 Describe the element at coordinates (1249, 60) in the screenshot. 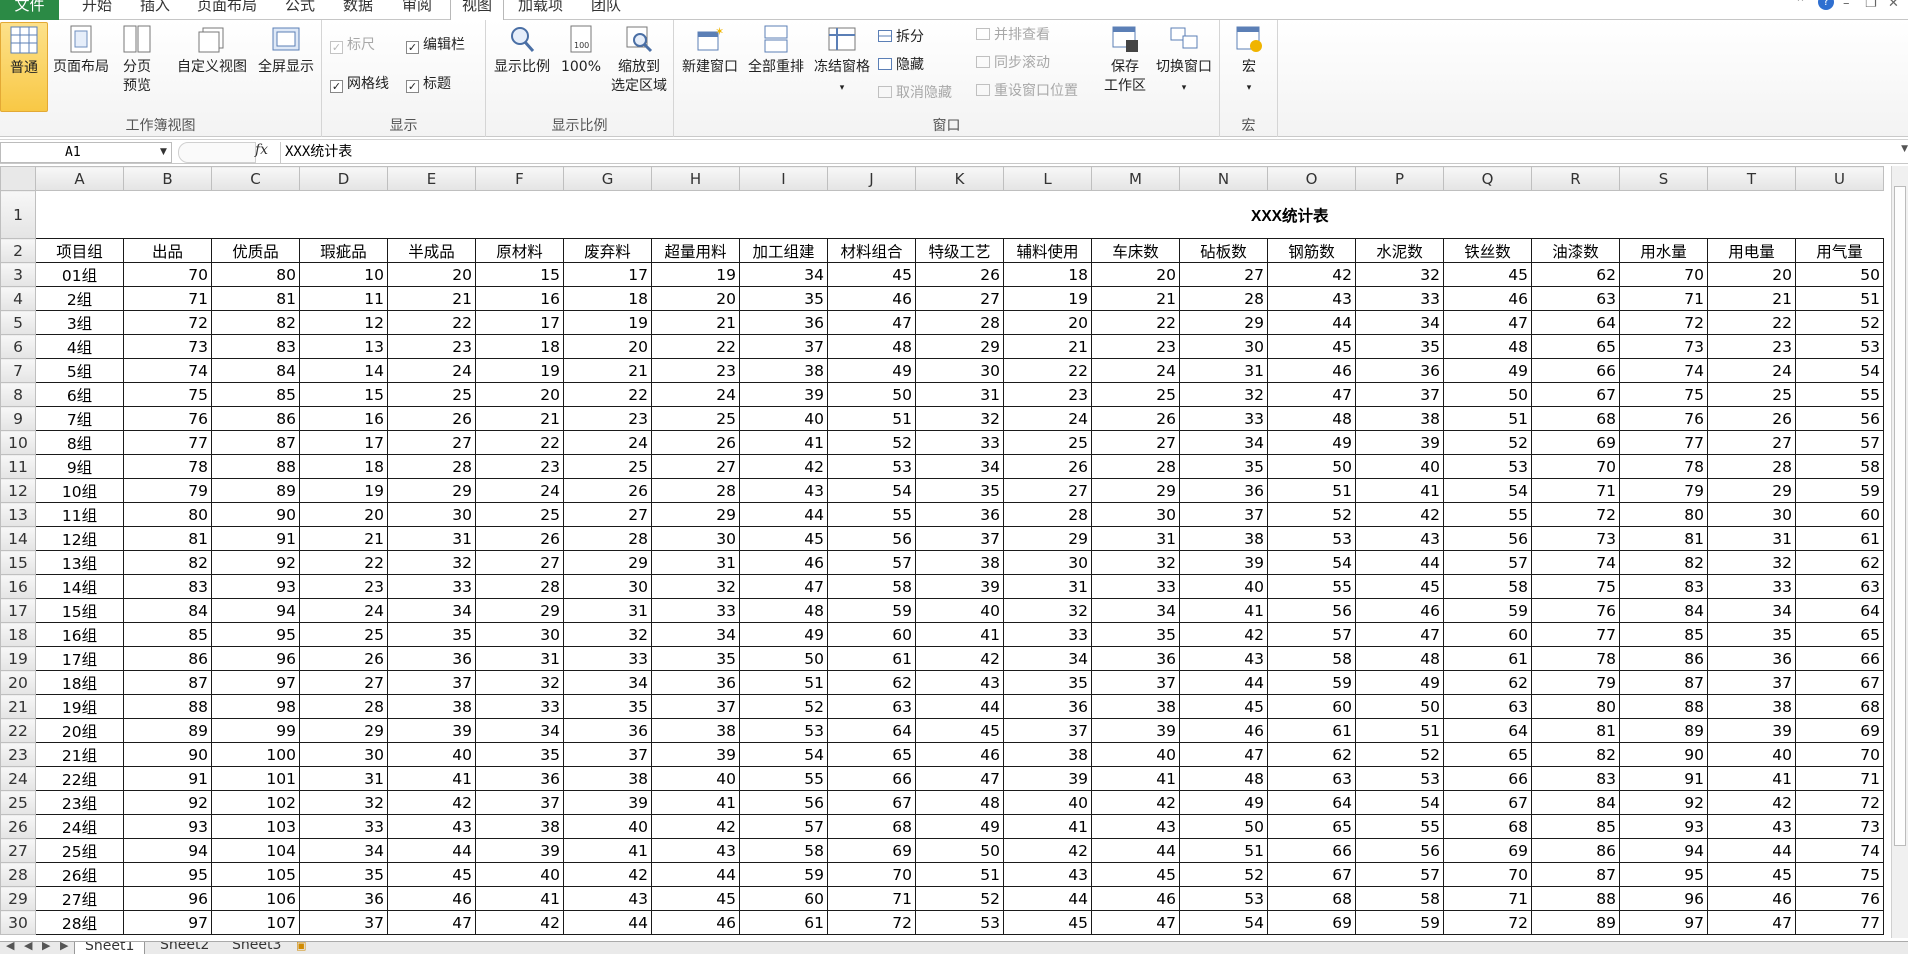

I see `macros-button: 宏 ▾` at that location.